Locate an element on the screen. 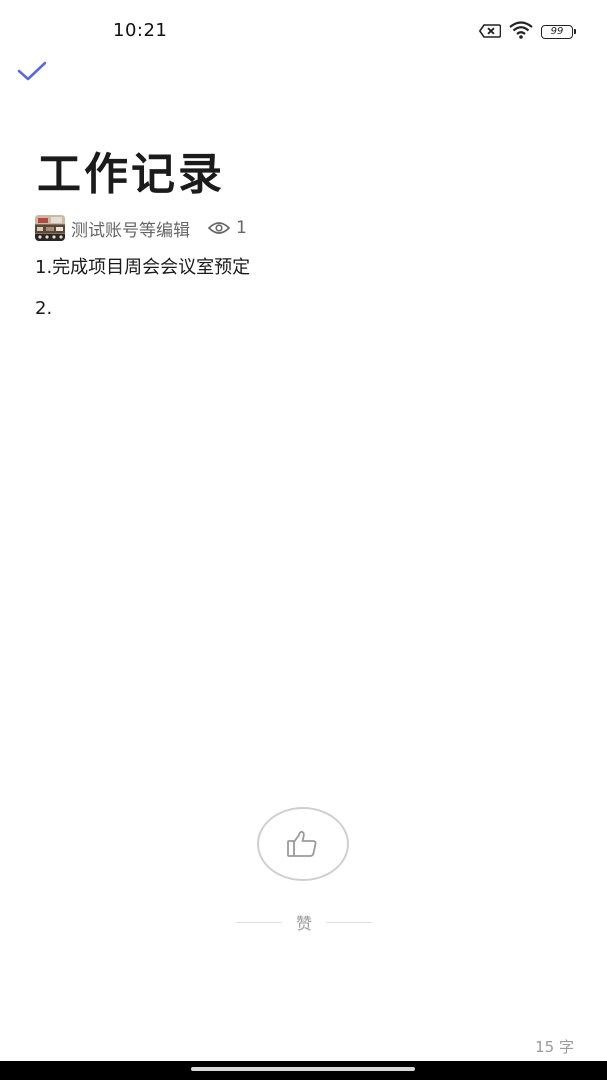 The image size is (607, 1080). eye-icon is located at coordinates (219, 228).